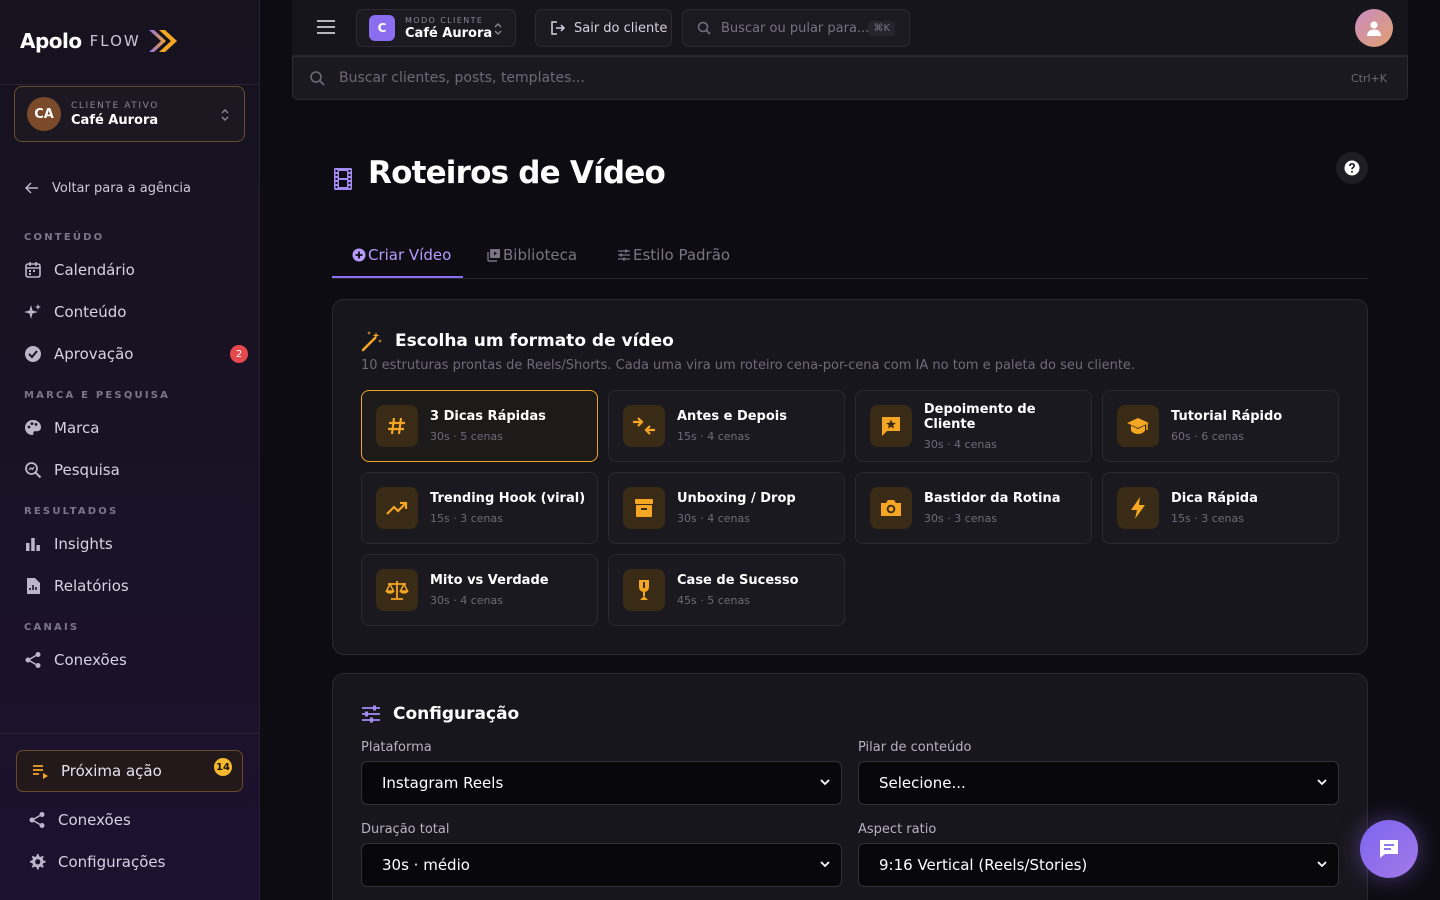  What do you see at coordinates (71, 511) in the screenshot?
I see `section-label-results: RESULTADOS` at bounding box center [71, 511].